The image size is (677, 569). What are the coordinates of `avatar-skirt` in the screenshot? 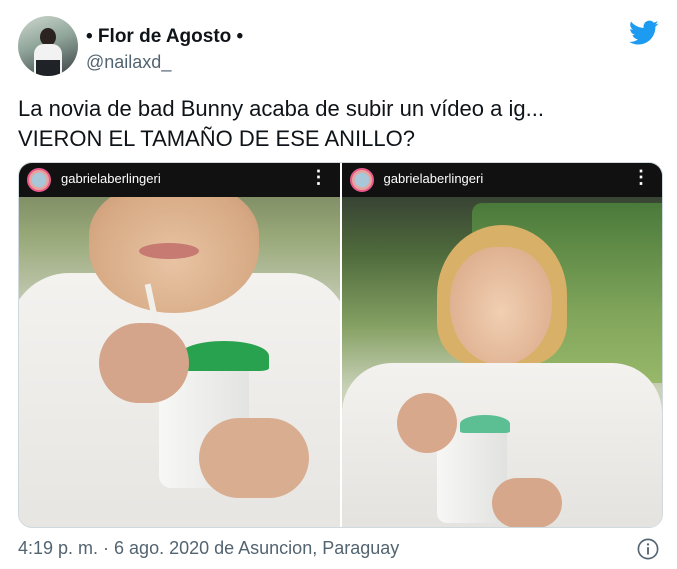 It's located at (48, 68).